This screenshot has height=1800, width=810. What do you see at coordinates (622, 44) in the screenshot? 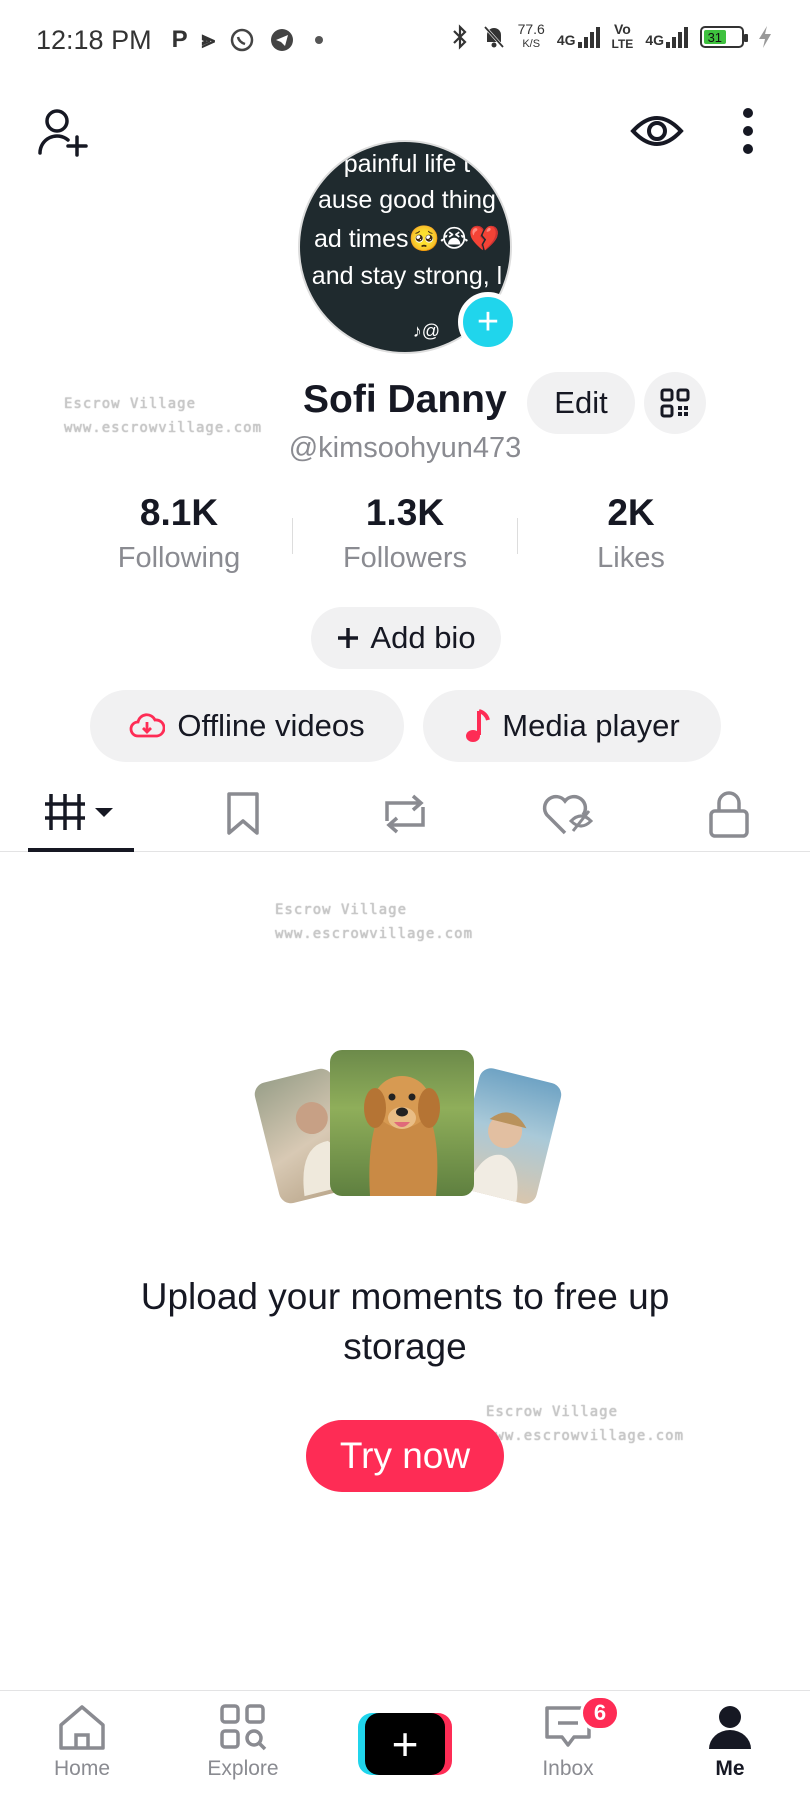
I see `volte-bottom: LTE` at bounding box center [622, 44].